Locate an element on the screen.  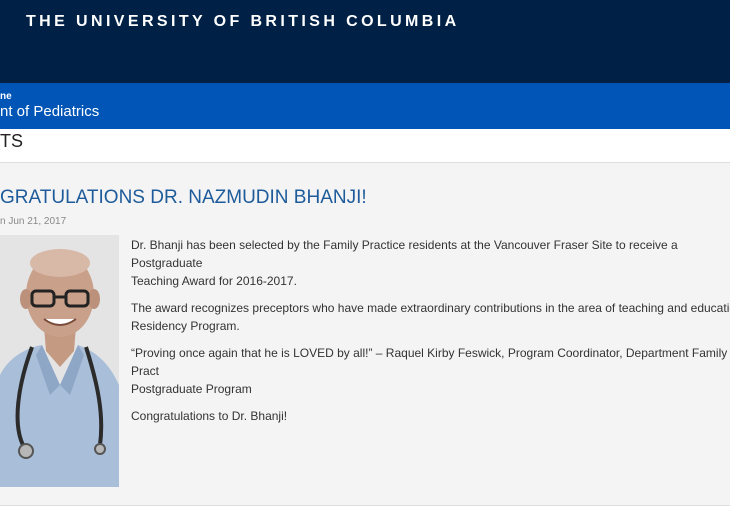
university-wordmark: THE UNIVERSITY OF BRITISH COLUMBIA is located at coordinates (243, 22).